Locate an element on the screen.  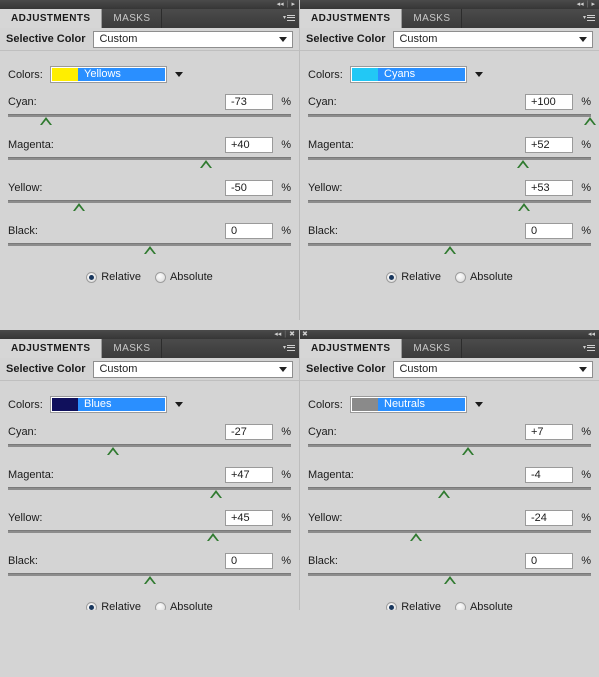
adjustment-header: Selective Color Custom is located at coordinates (149, 39).